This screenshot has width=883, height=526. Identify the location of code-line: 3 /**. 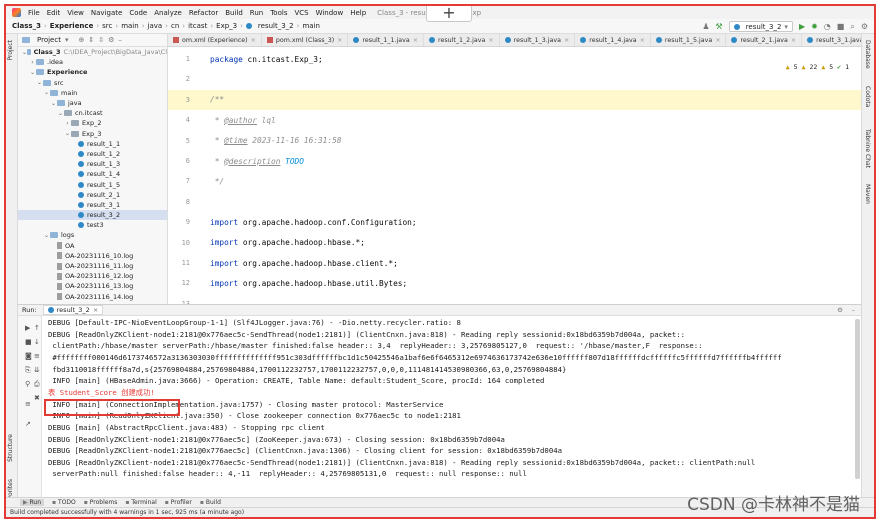
(514, 99).